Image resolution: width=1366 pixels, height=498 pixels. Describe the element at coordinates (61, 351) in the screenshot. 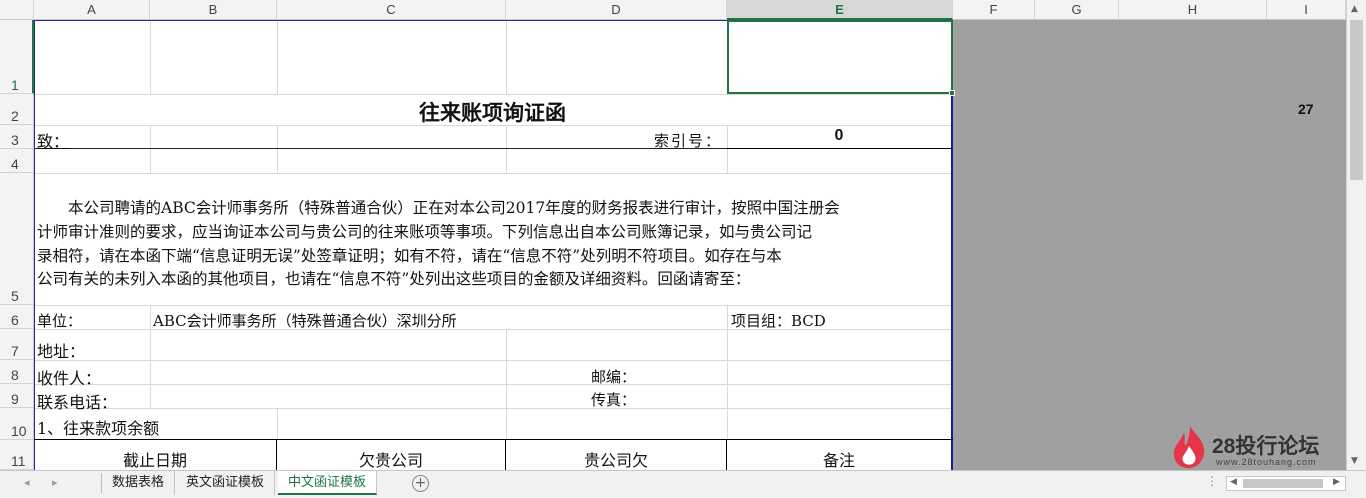

I see `address-label: 地址：` at that location.